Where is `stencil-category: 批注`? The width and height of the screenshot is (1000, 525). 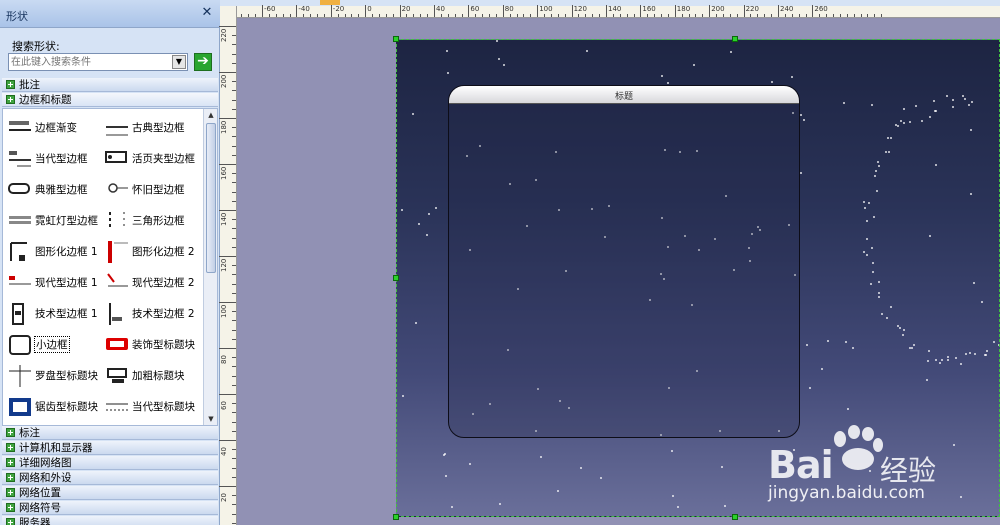 stencil-category: 批注 is located at coordinates (110, 85).